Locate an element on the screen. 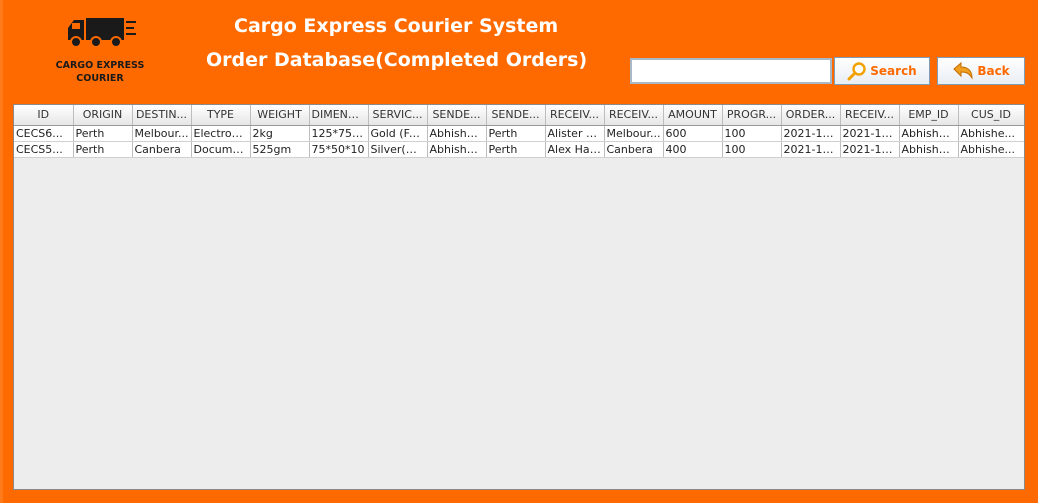 The image size is (1038, 503). page-title: Order Database(Completed Orders) is located at coordinates (397, 60).